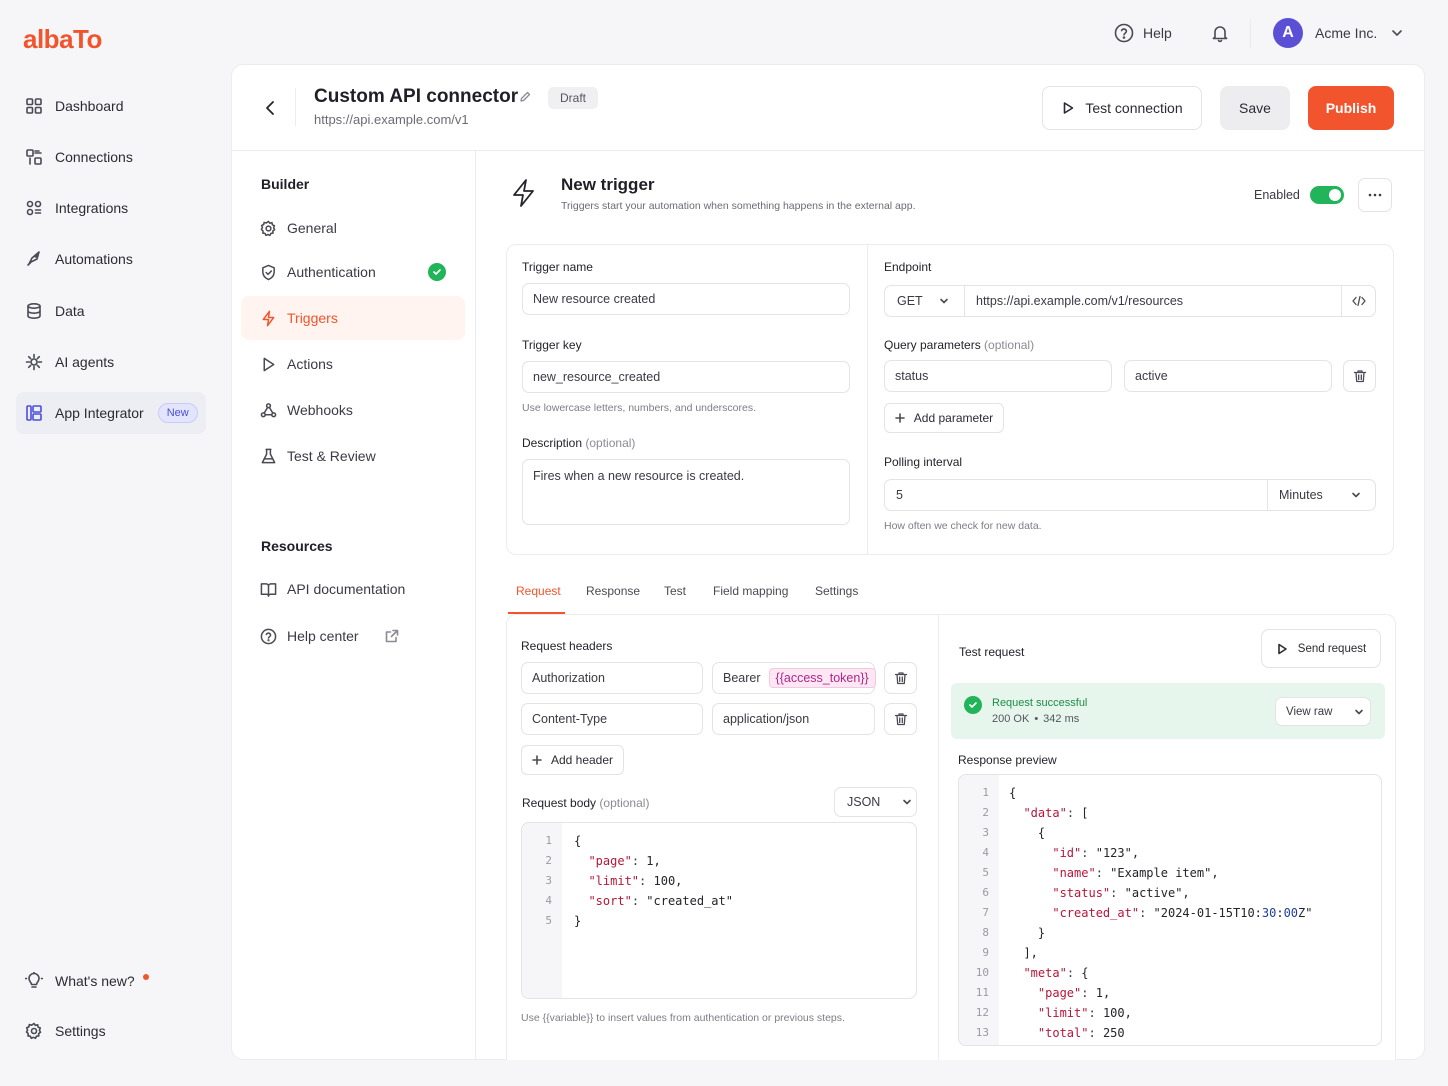 Image resolution: width=1448 pixels, height=1086 pixels. I want to click on polling-value-input: 5, so click(1076, 495).